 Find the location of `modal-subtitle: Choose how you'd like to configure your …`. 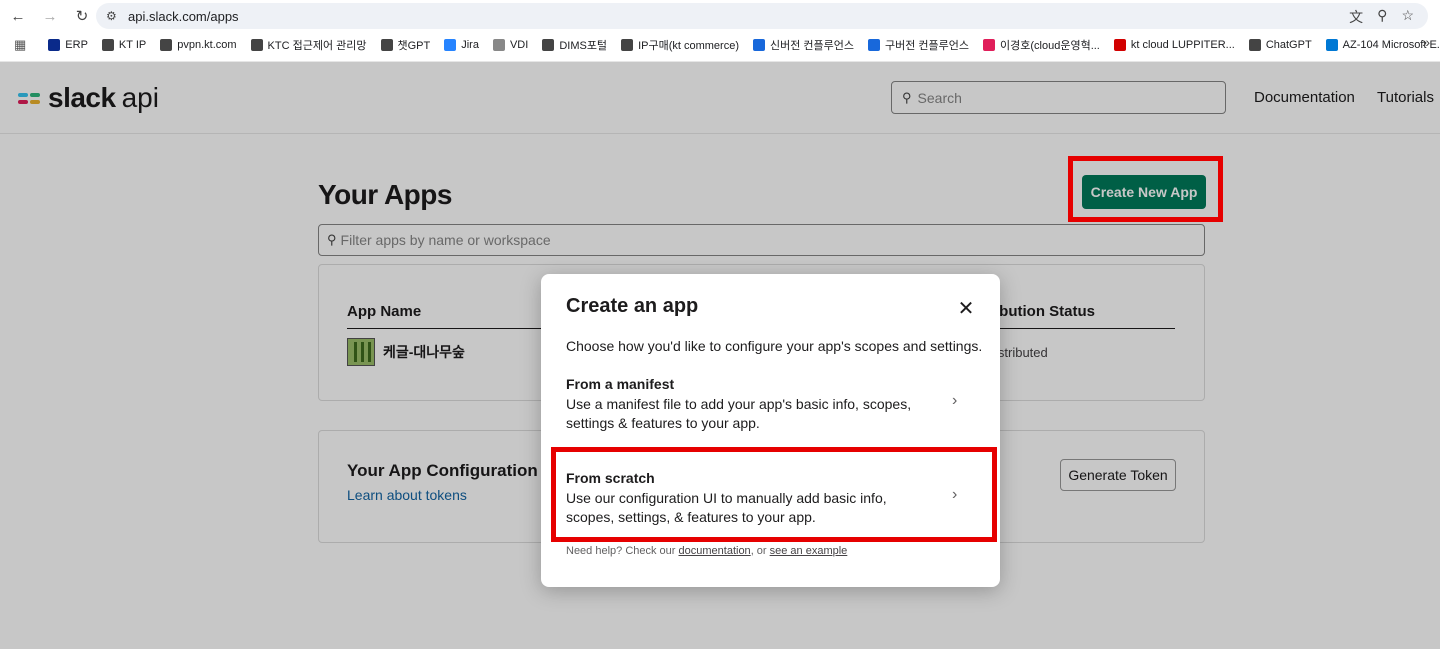

modal-subtitle: Choose how you'd like to configure your … is located at coordinates (774, 346).